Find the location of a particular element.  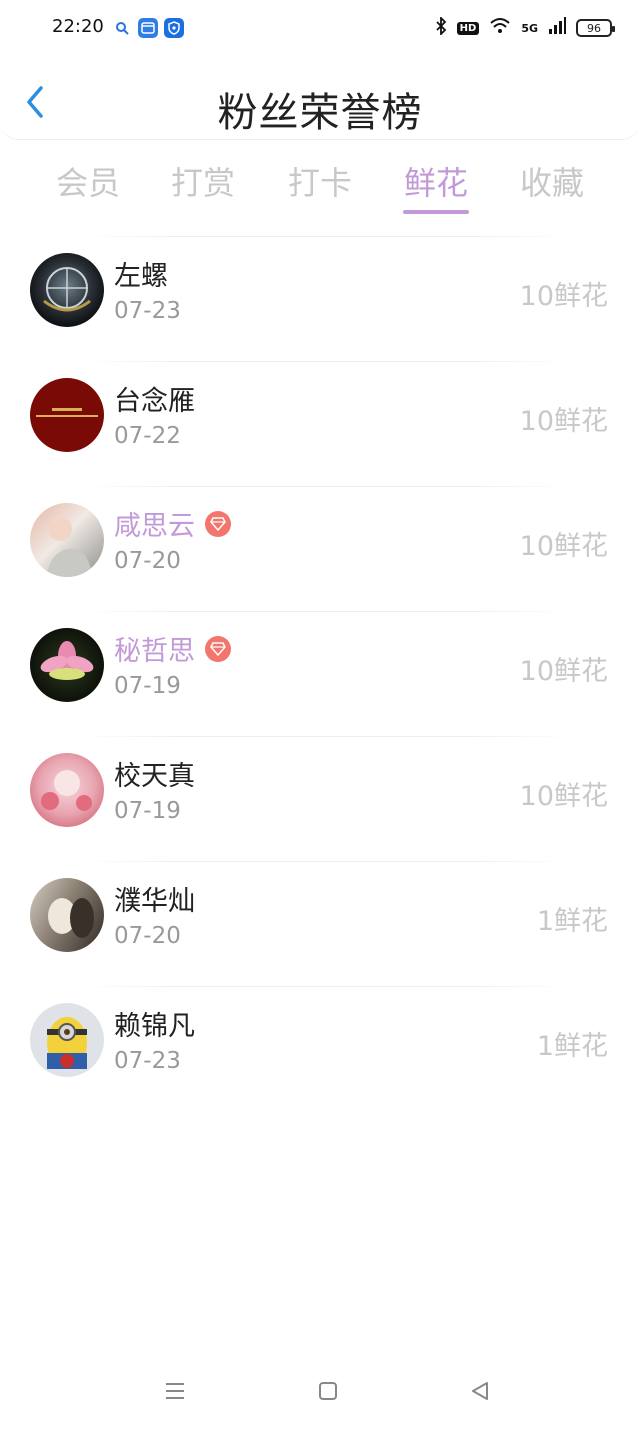

status-icons: HD 5G 96 is located at coordinates (525, 27).